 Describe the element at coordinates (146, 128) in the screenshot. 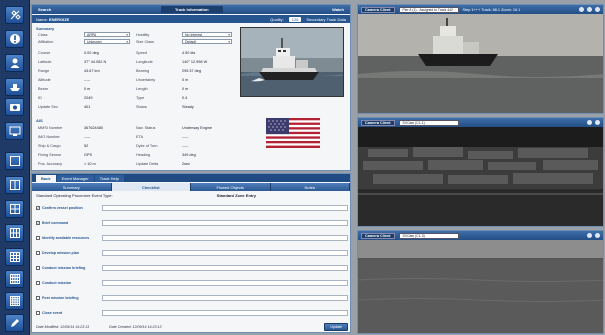

I see `field-label: Nav. Status` at that location.